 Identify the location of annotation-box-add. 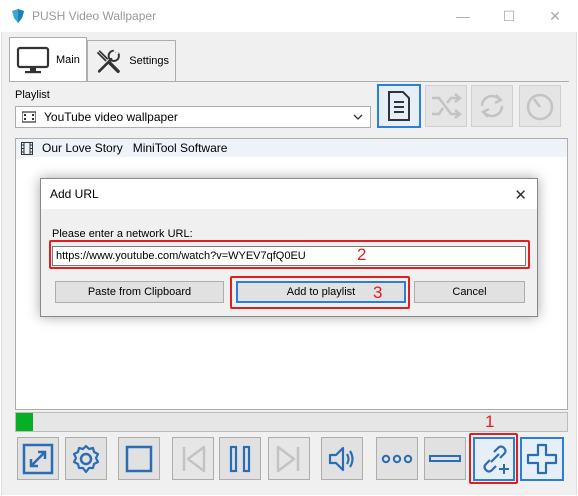
(320, 292).